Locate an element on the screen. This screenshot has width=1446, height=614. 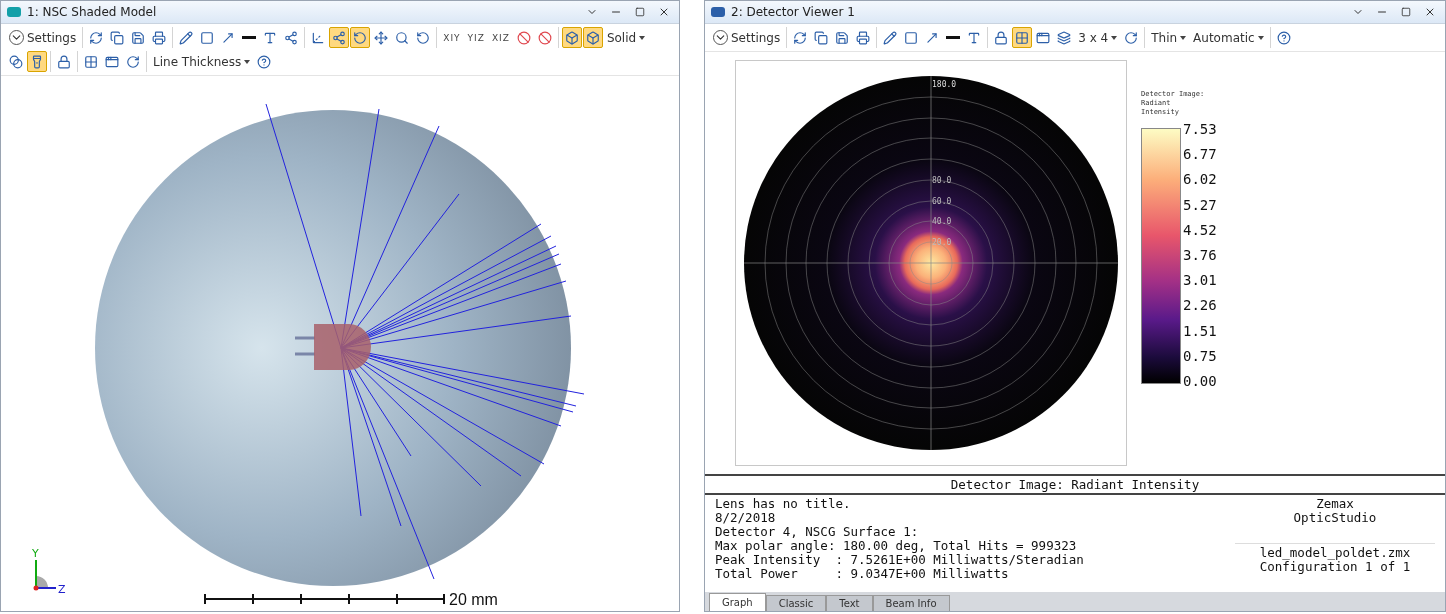
rotate-button is located at coordinates (360, 37).